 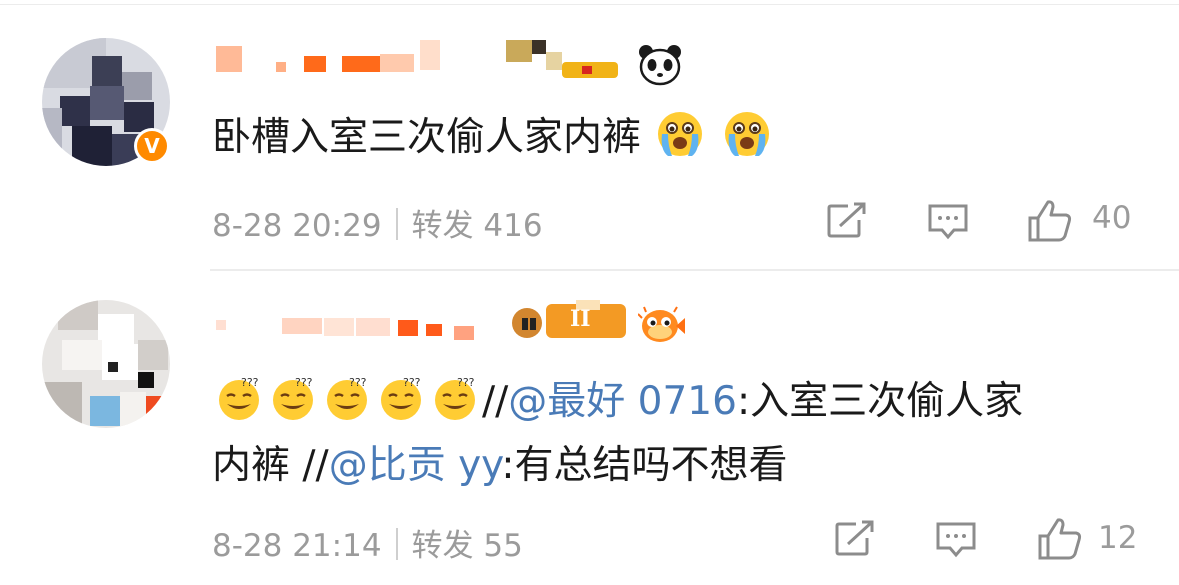 I want to click on comment-meta: 8-28 21:14 转发 55, so click(x=367, y=542).